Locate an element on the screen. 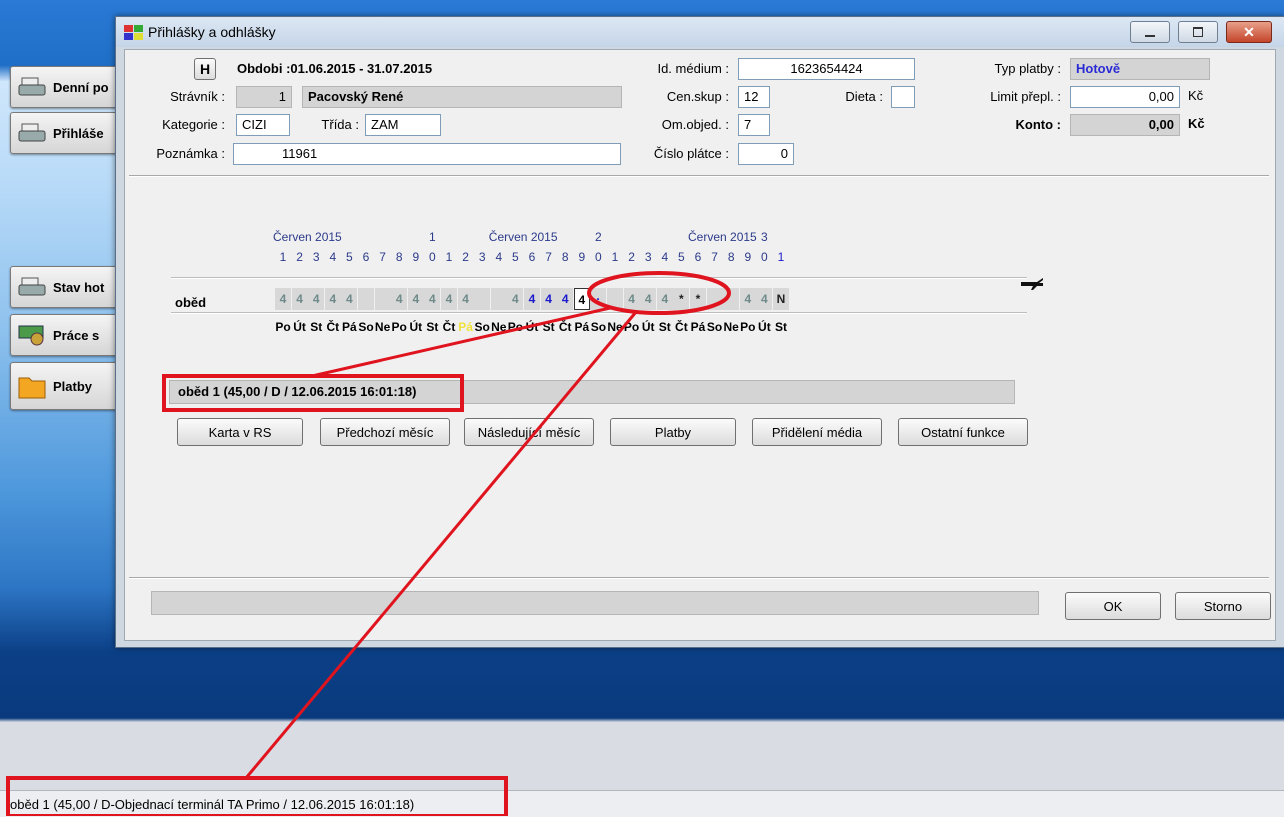  omobjed-field: 7 is located at coordinates (754, 125).